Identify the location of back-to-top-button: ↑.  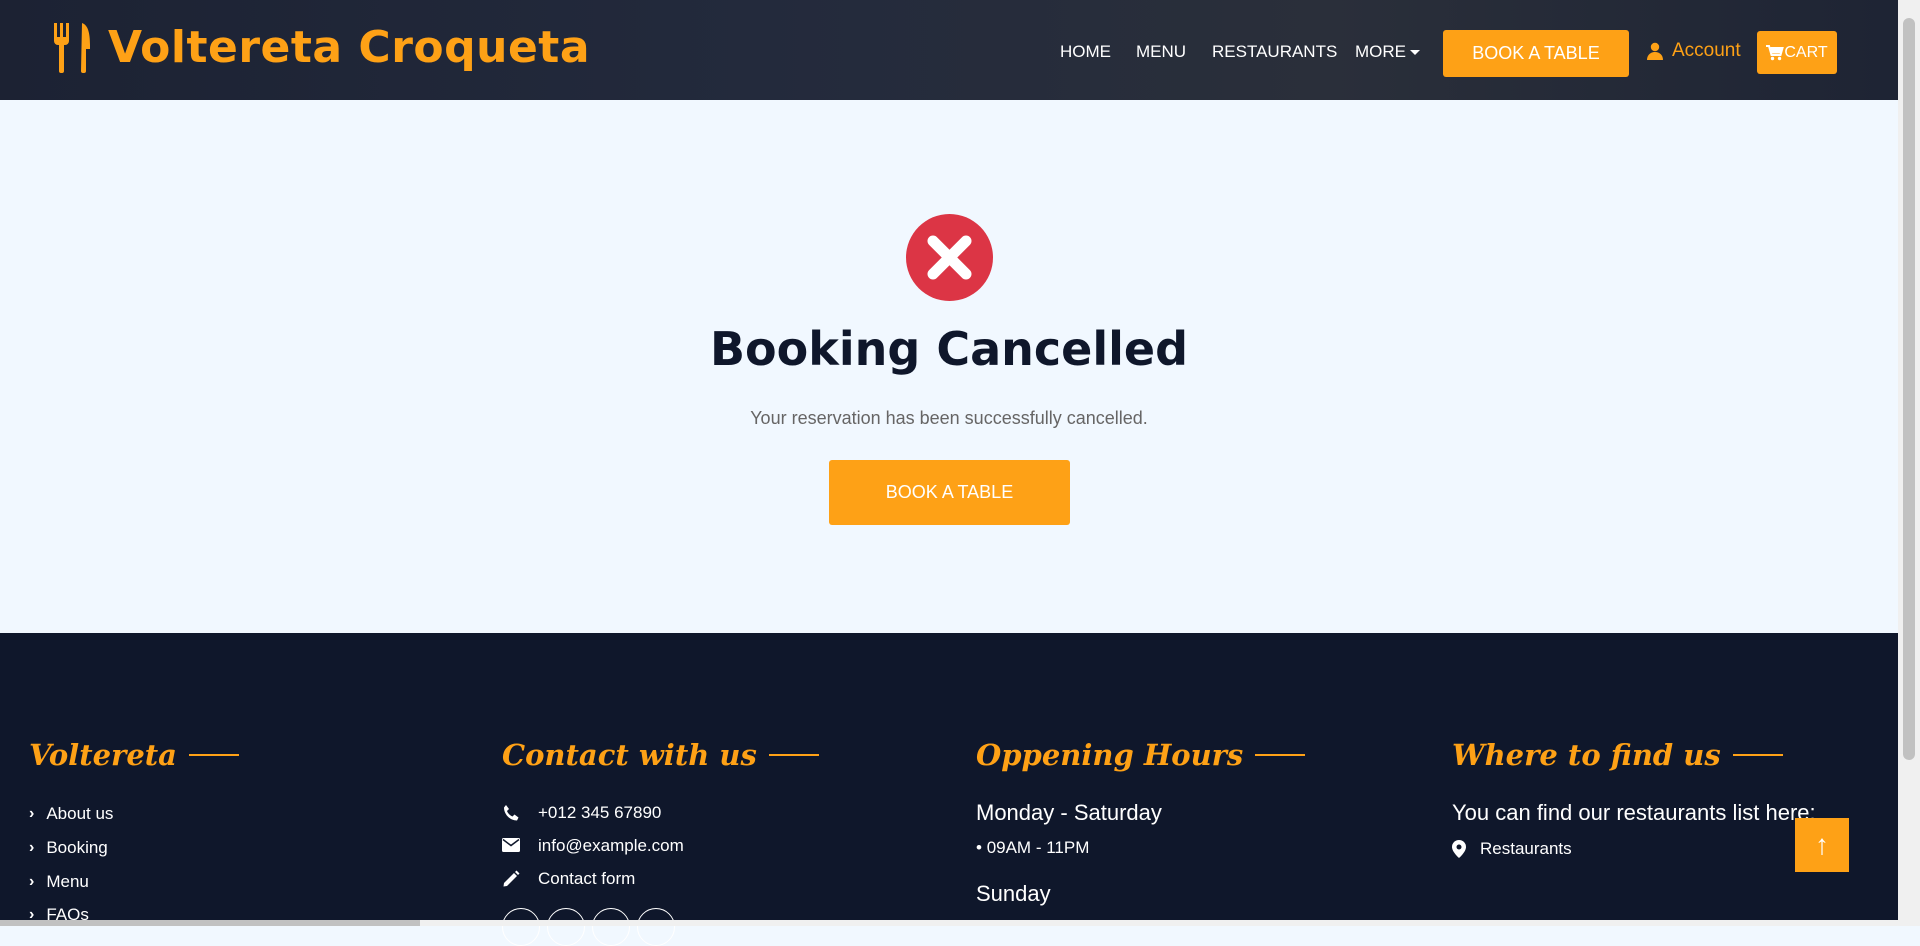
(1822, 845).